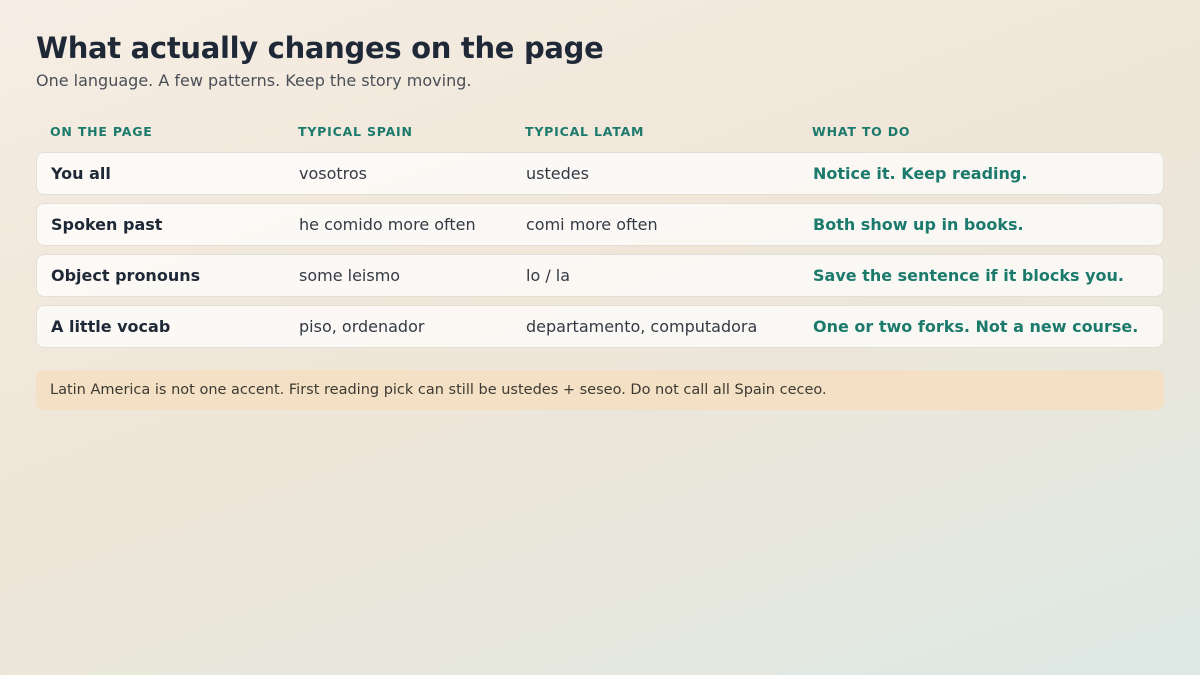 The height and width of the screenshot is (675, 1200). Describe the element at coordinates (861, 131) in the screenshot. I see `column-header-what-to-do: WHAT TO DO` at that location.